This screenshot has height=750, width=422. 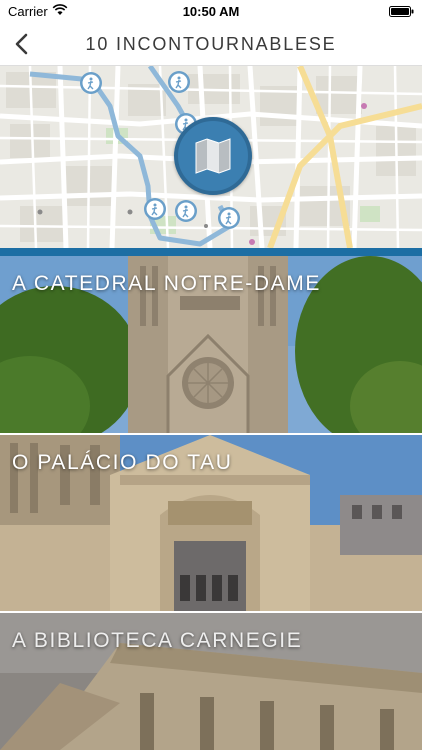 What do you see at coordinates (166, 283) in the screenshot?
I see `attraction-title: A CATEDRAL NOTRE-DAME` at bounding box center [166, 283].